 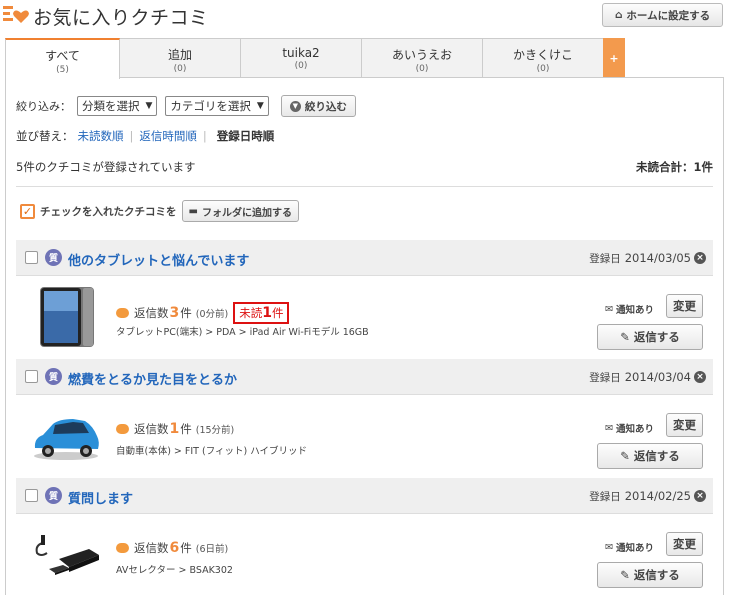 What do you see at coordinates (215, 430) in the screenshot?
I see `reply-time: (15分前)` at bounding box center [215, 430].